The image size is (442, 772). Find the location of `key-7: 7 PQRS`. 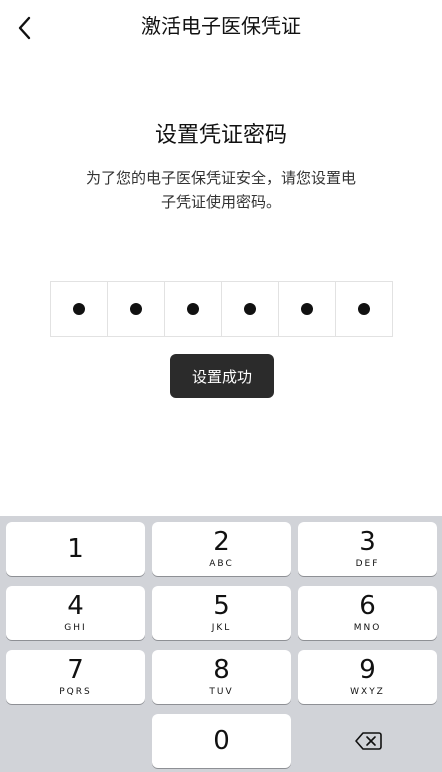

key-7: 7 PQRS is located at coordinates (75, 677).